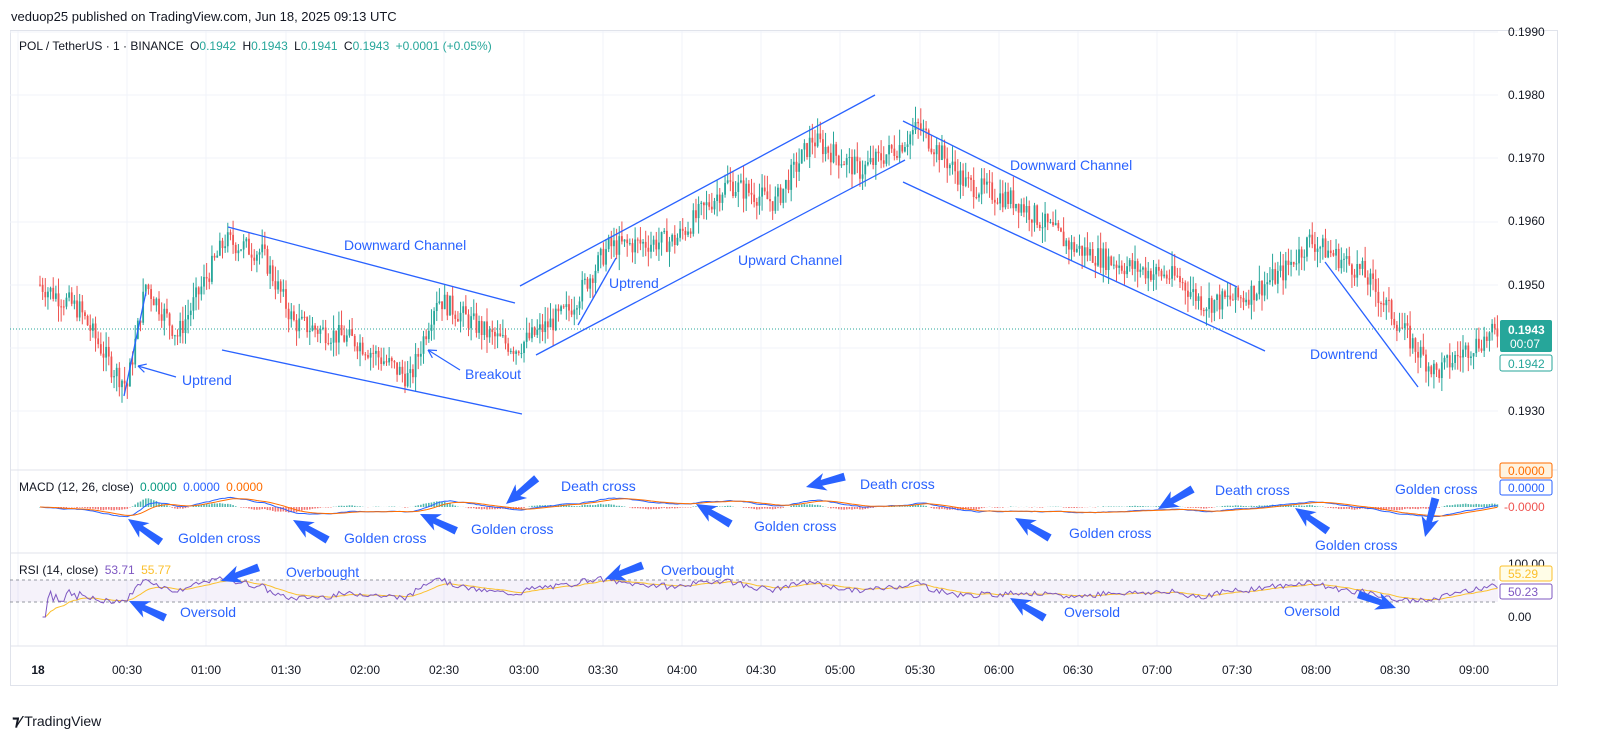 The width and height of the screenshot is (1600, 738). What do you see at coordinates (405, 245) in the screenshot?
I see `annotation-downward-channel-1: Downward Channel` at bounding box center [405, 245].